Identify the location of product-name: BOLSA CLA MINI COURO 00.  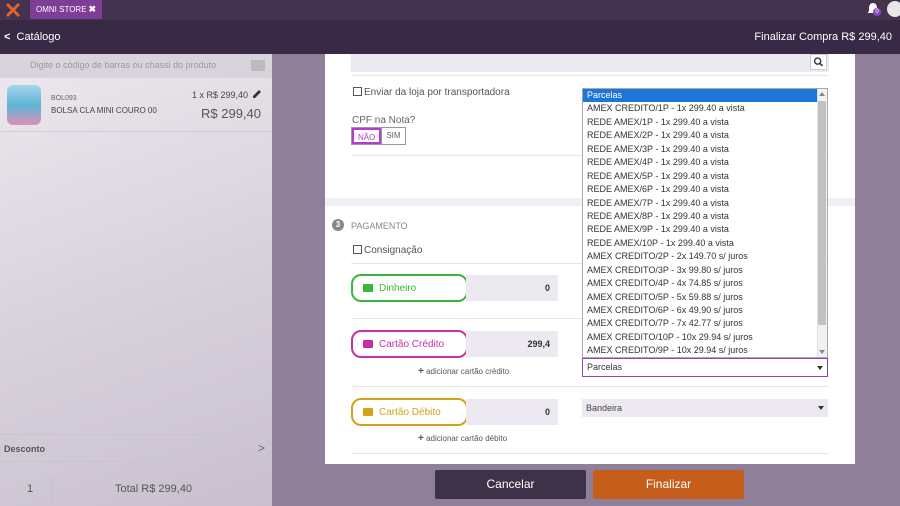
(104, 110).